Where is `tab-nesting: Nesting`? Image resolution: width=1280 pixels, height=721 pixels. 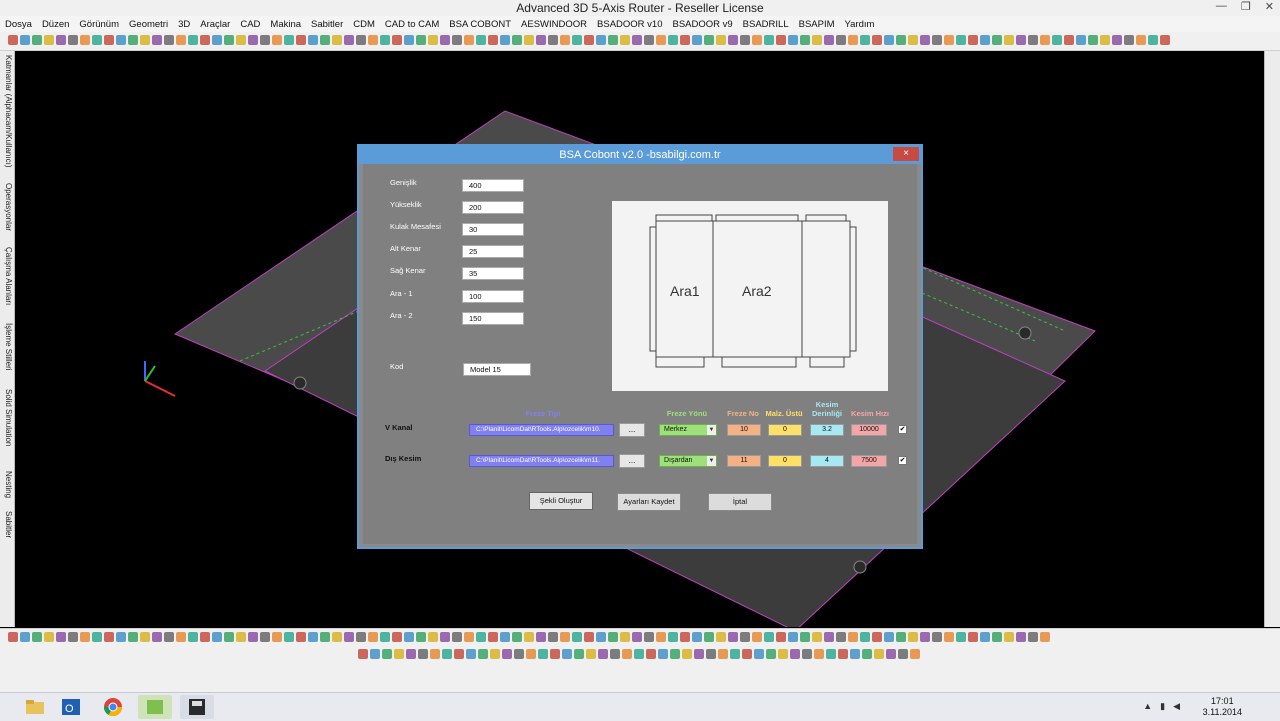
tab-nesting: Nesting is located at coordinates (7, 488).